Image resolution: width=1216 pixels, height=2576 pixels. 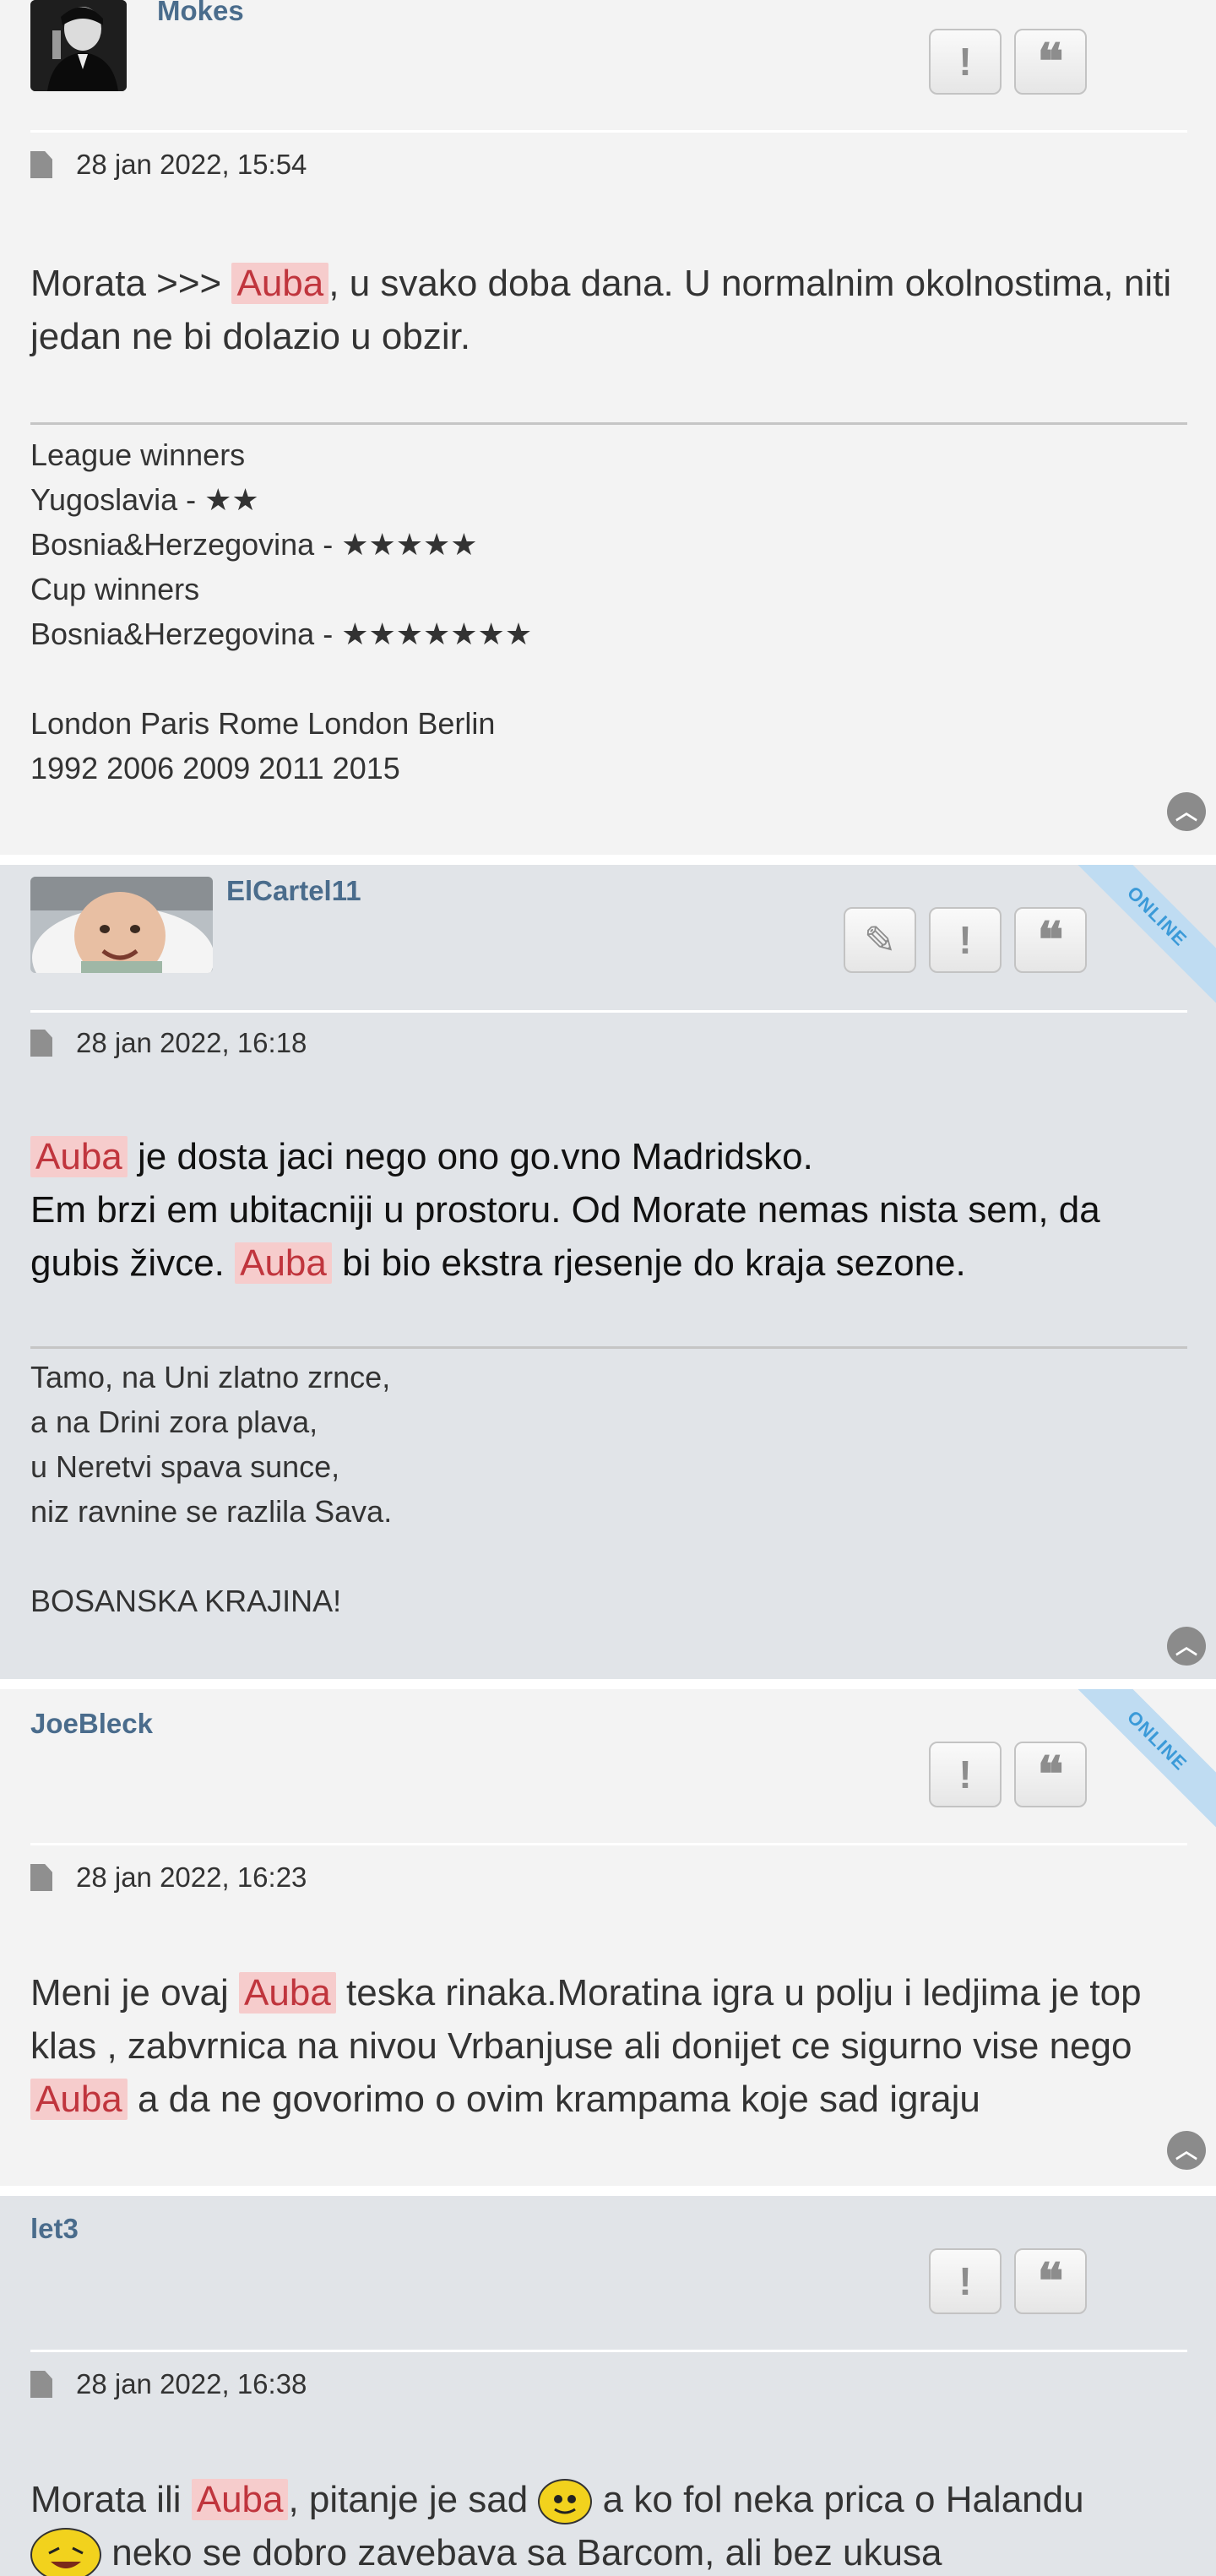 What do you see at coordinates (191, 2383) in the screenshot?
I see `post-date-text: 28 jan 2022, 16:38` at bounding box center [191, 2383].